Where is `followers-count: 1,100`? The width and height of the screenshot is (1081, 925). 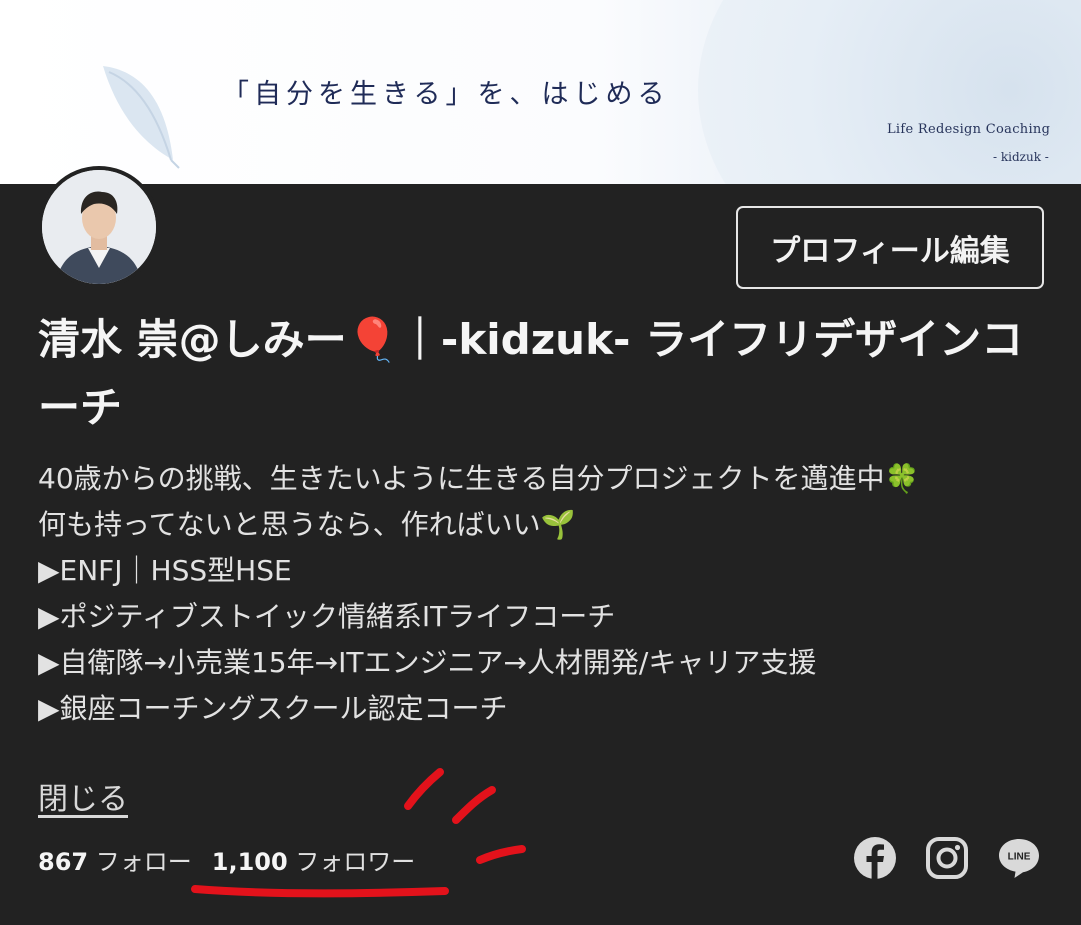
followers-count: 1,100 is located at coordinates (249, 862).